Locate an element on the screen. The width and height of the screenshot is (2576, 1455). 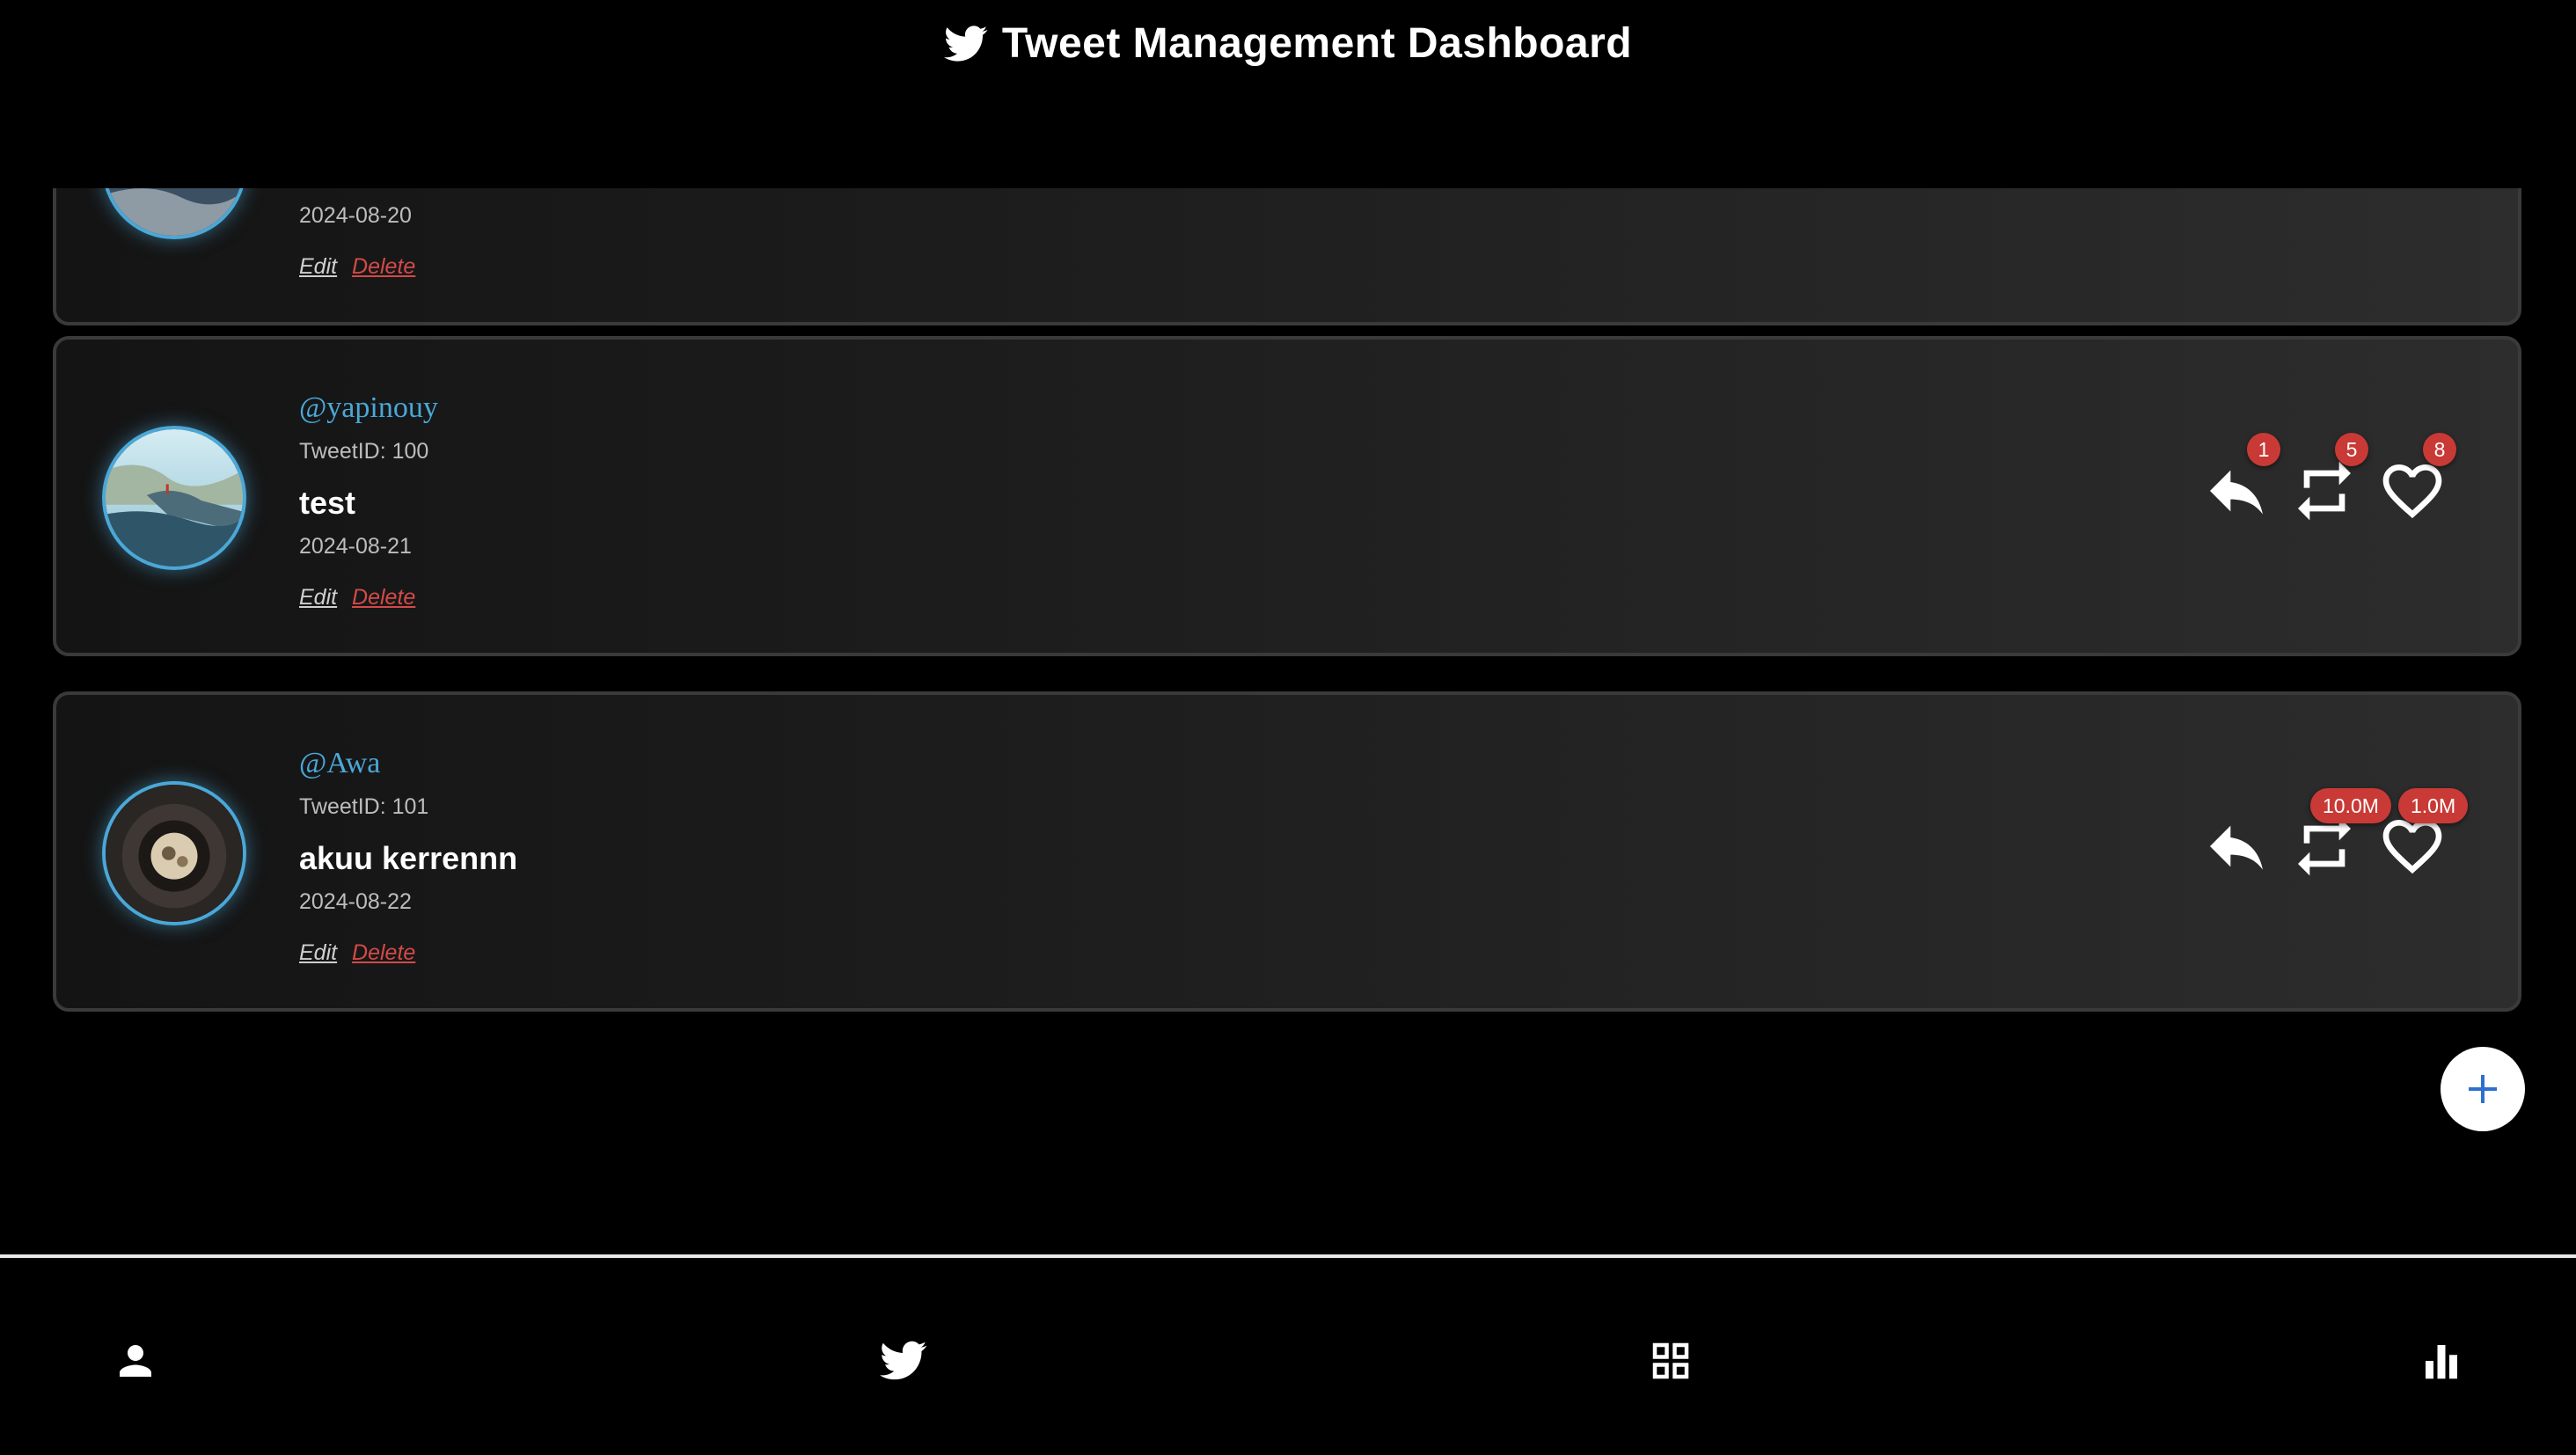
bottom-nav is located at coordinates (1288, 1354).